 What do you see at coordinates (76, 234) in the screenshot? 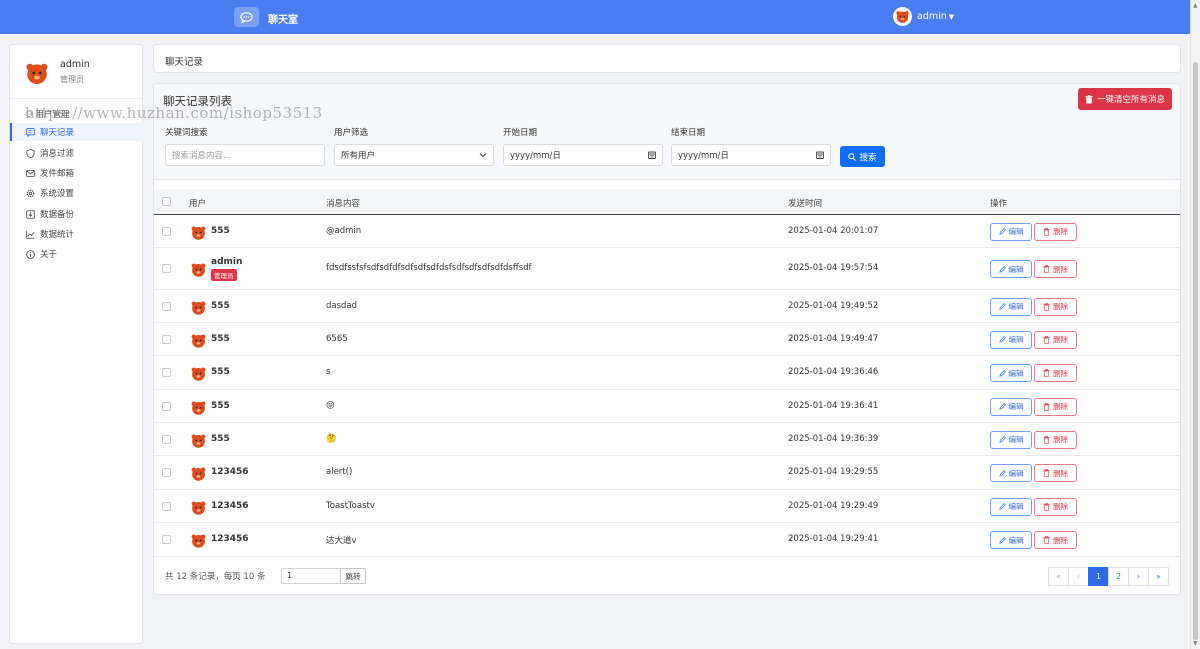
I see `sidebar-item-data-statistics: 数据统计` at bounding box center [76, 234].